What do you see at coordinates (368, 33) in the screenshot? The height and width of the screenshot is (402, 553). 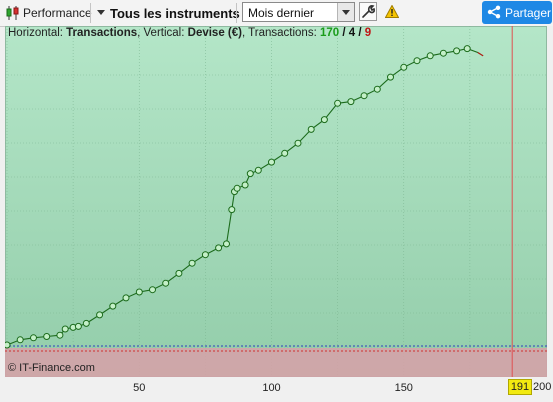 I see `transactions-red: 9` at bounding box center [368, 33].